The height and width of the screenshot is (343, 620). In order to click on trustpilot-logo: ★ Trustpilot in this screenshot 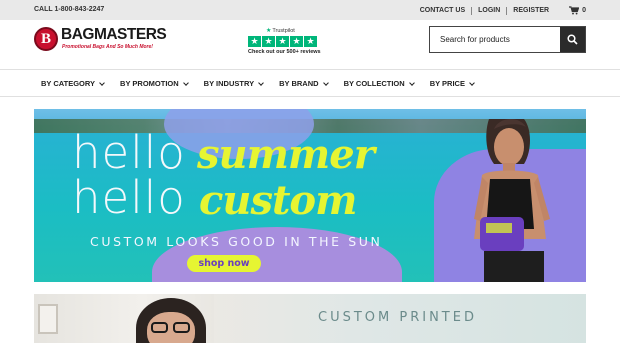, I will do `click(280, 31)`.